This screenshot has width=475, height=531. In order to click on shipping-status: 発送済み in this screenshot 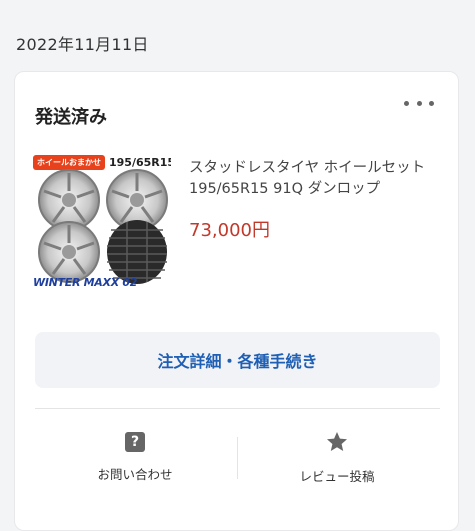, I will do `click(71, 117)`.